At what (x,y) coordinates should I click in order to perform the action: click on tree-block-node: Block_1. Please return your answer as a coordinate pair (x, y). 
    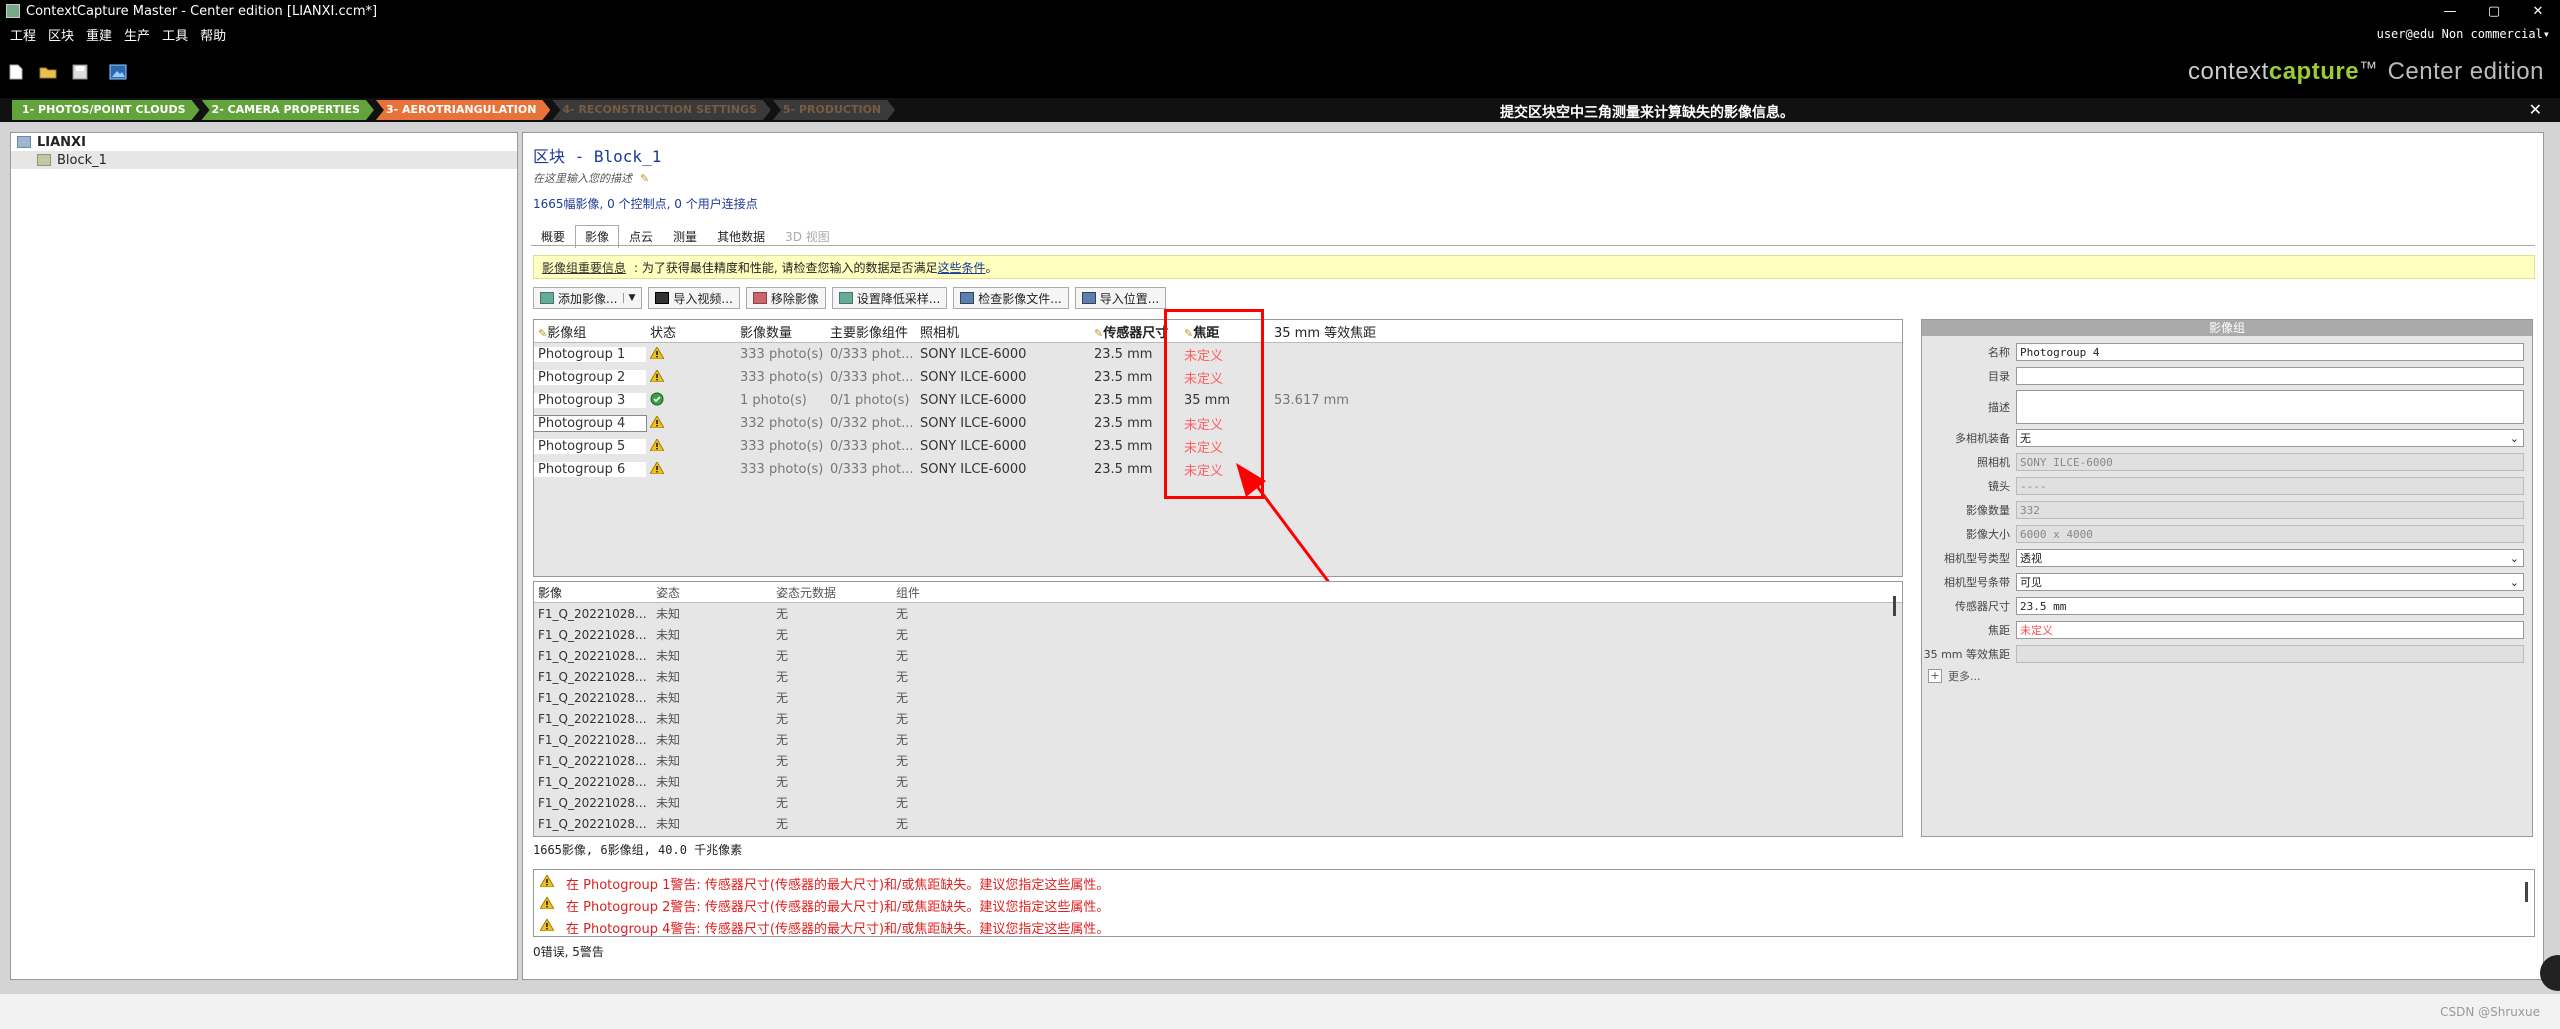
    Looking at the image, I should click on (264, 160).